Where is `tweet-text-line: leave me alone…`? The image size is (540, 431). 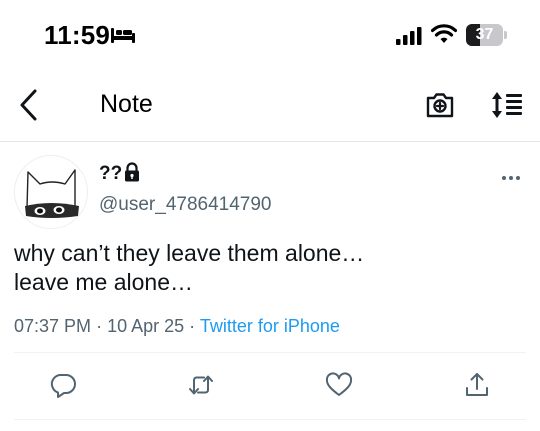 tweet-text-line: leave me alone… is located at coordinates (103, 282).